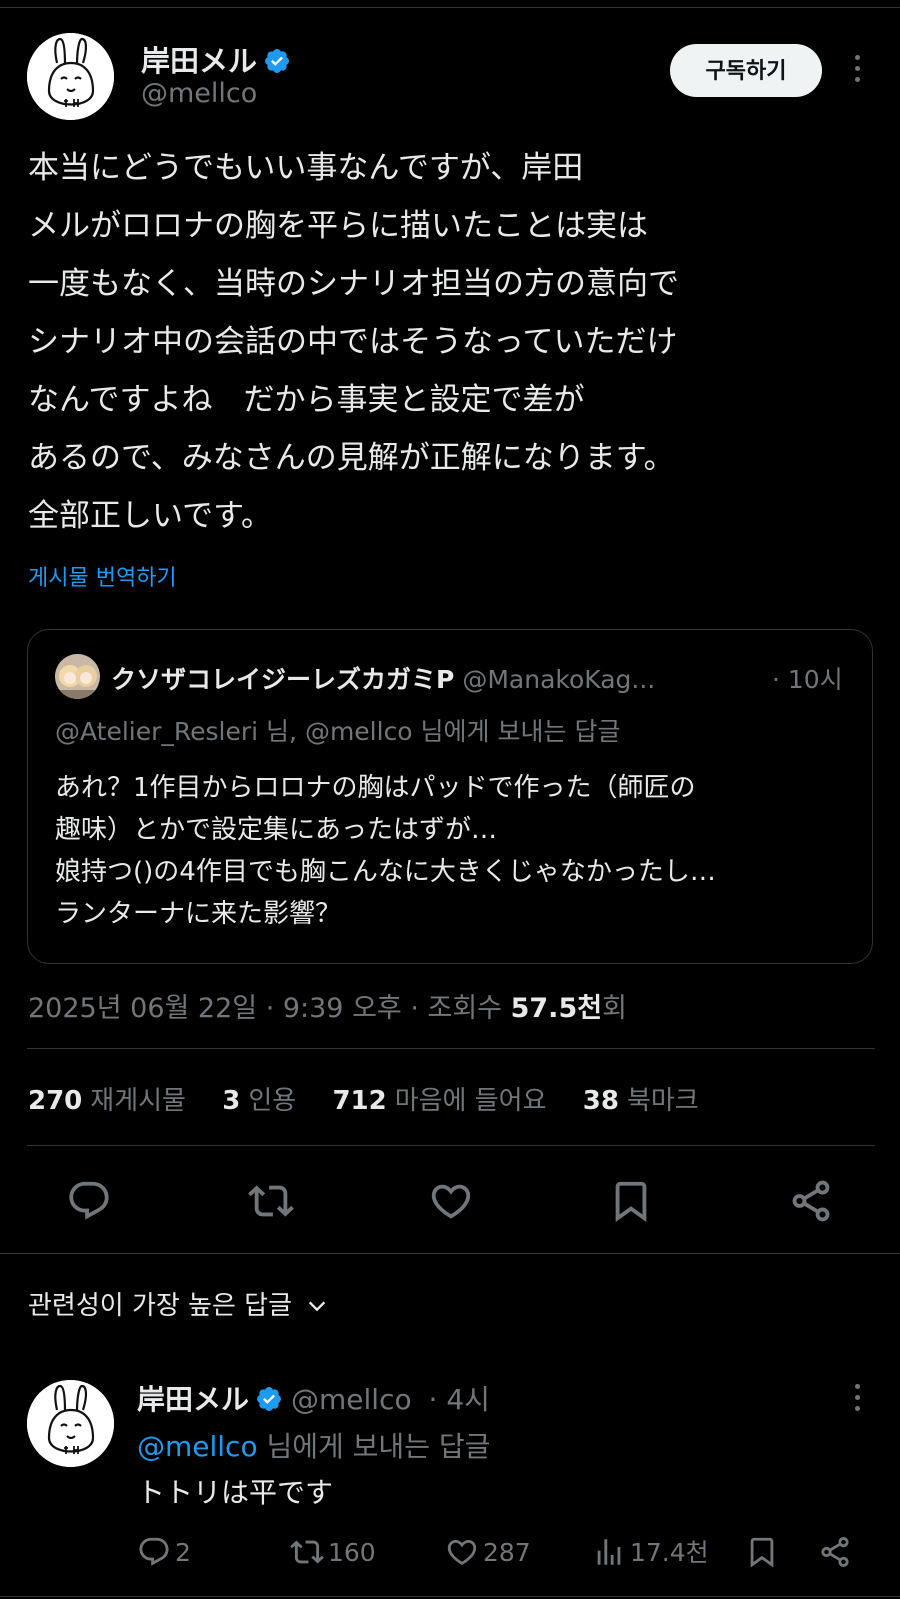 Image resolution: width=900 pixels, height=1599 pixels. What do you see at coordinates (609, 1552) in the screenshot?
I see `views-icon` at bounding box center [609, 1552].